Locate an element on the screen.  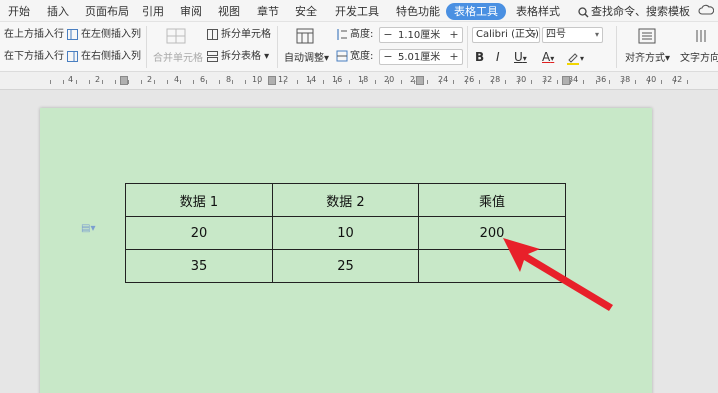
auto-fit-button: 自动调整▾ is located at coordinates (306, 59).